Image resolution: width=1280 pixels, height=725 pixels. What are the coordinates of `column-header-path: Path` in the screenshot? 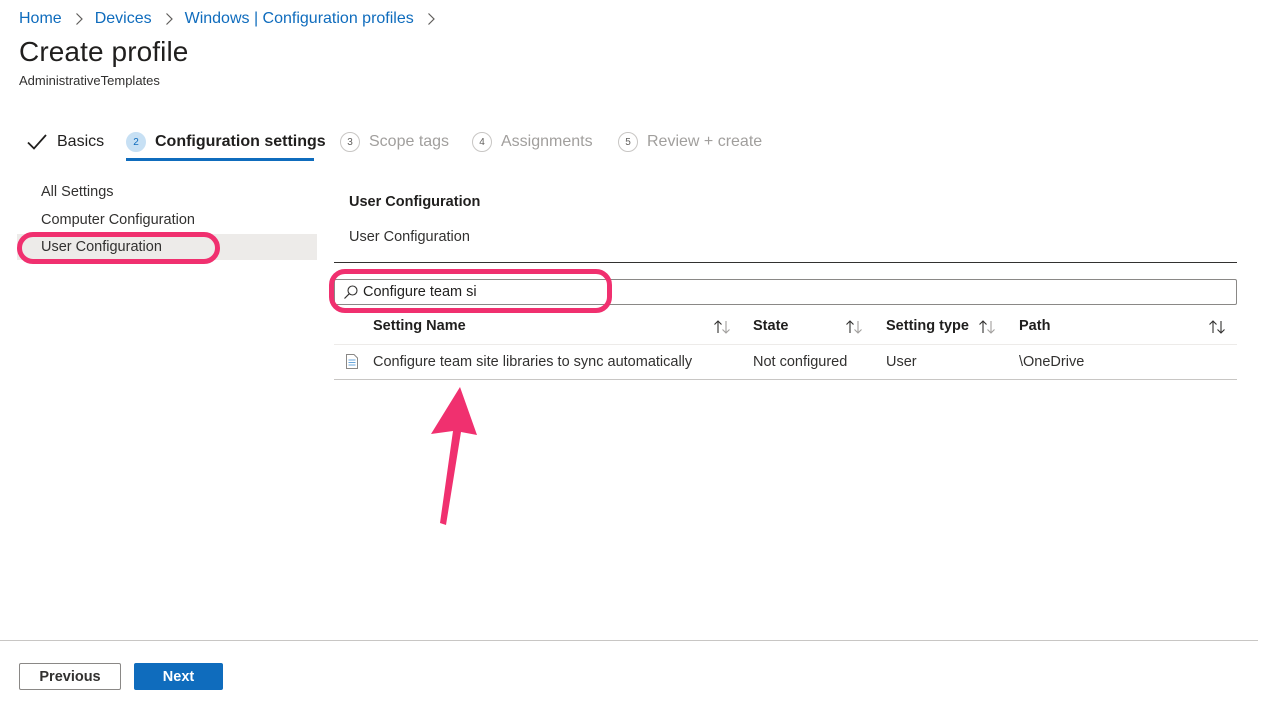 It's located at (1034, 327).